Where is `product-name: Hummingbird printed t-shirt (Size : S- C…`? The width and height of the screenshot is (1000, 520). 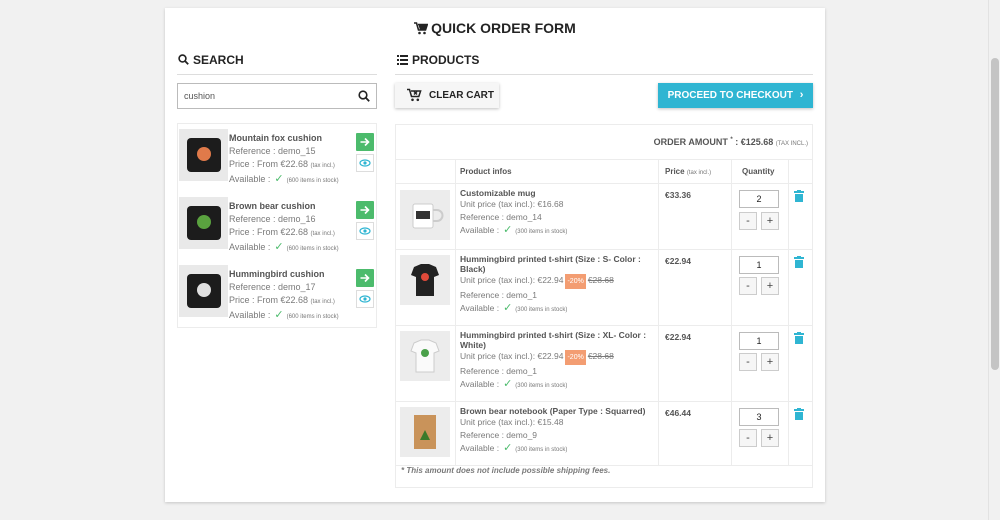
product-name: Hummingbird printed t-shirt (Size : S- C… is located at coordinates (556, 264).